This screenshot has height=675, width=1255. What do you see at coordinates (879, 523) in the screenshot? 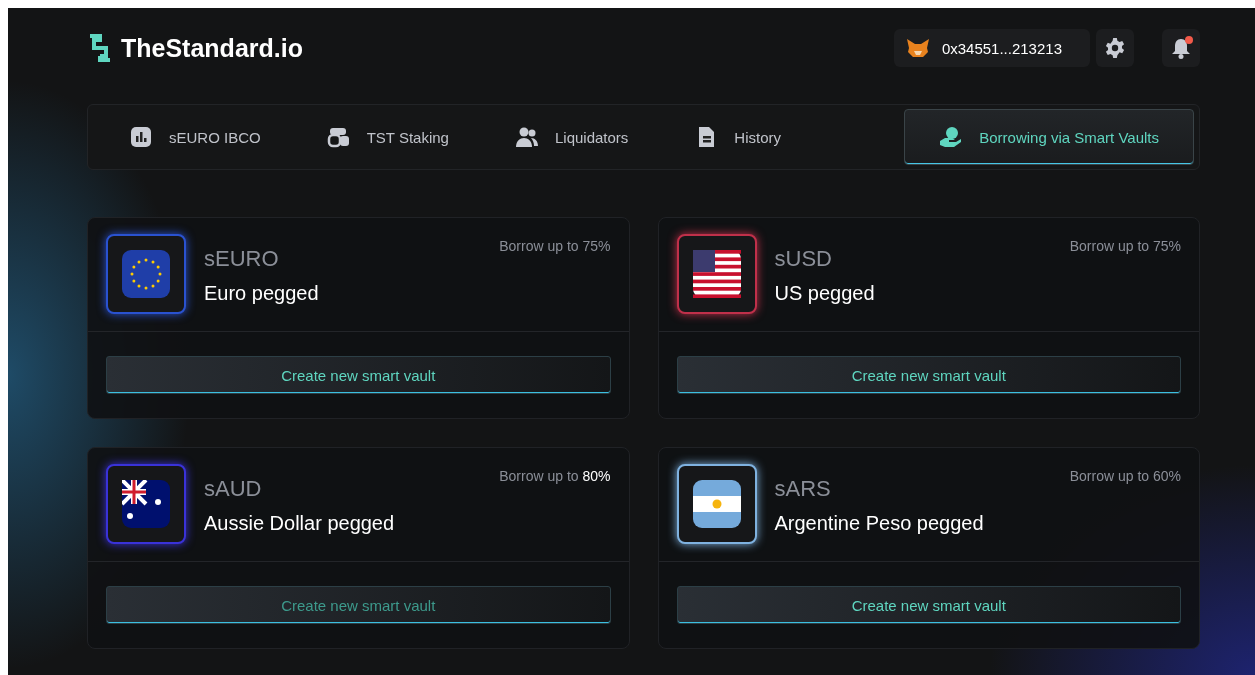
I see `currency-description: Argentine Peso pegged` at bounding box center [879, 523].